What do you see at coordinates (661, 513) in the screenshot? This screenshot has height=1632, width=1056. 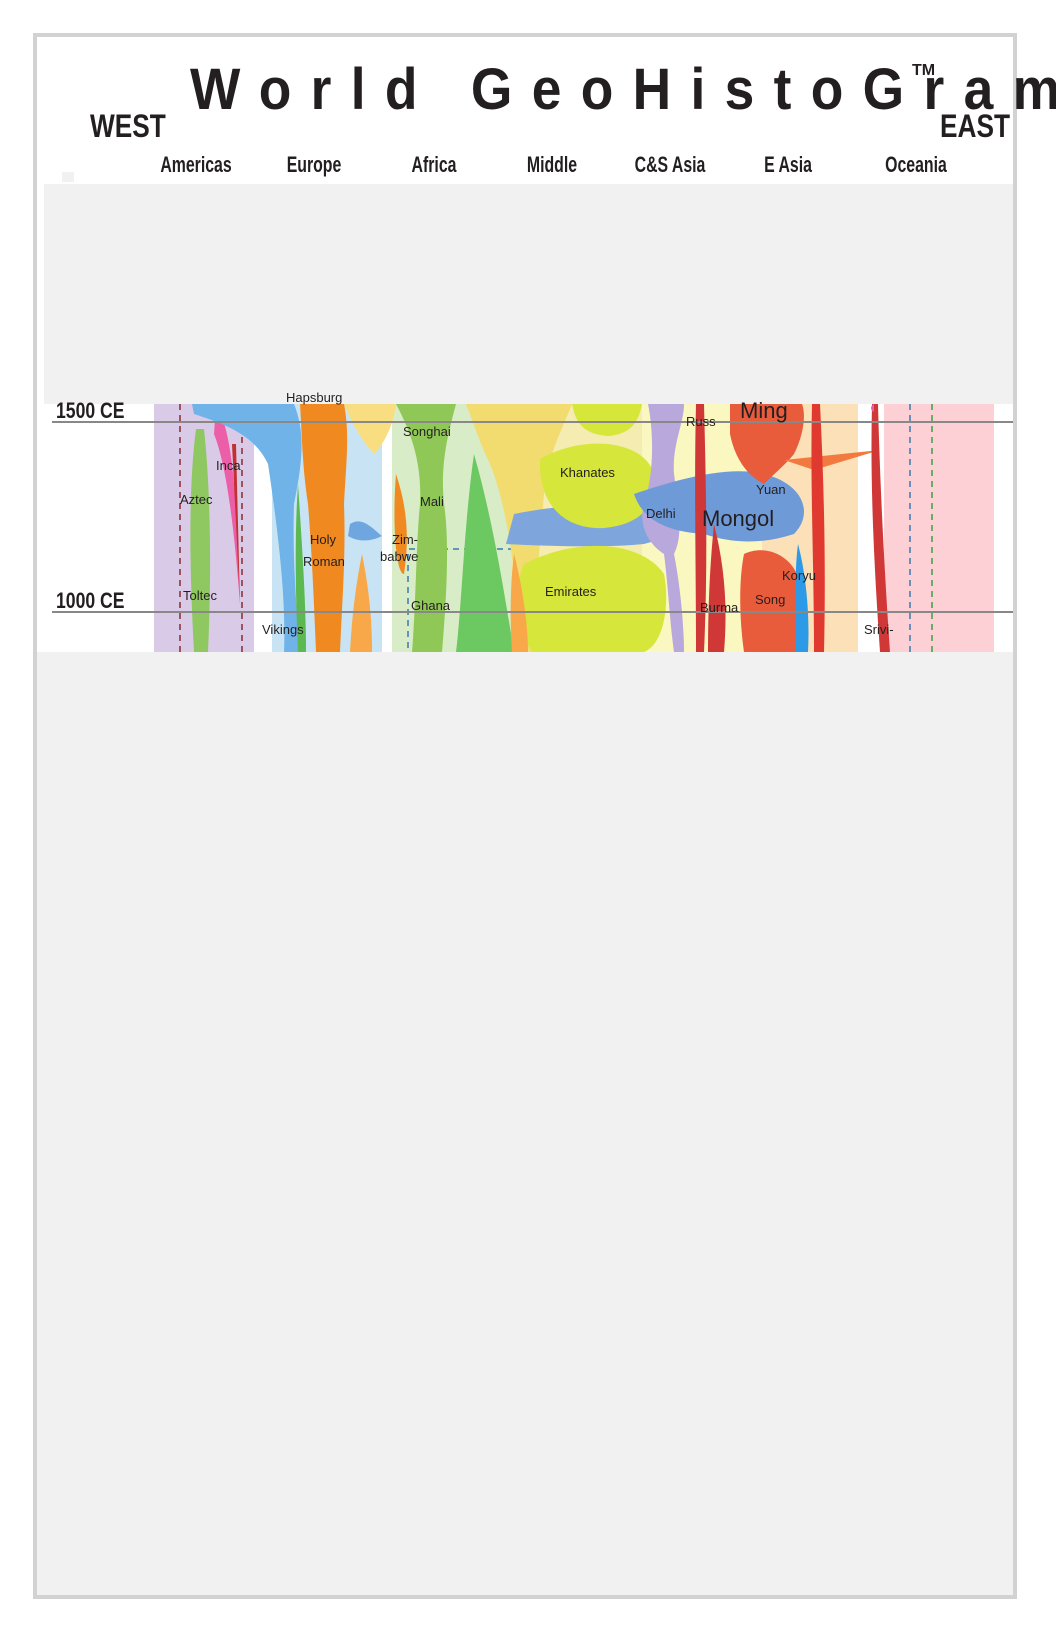 I see `label-delhi: Delhi` at bounding box center [661, 513].